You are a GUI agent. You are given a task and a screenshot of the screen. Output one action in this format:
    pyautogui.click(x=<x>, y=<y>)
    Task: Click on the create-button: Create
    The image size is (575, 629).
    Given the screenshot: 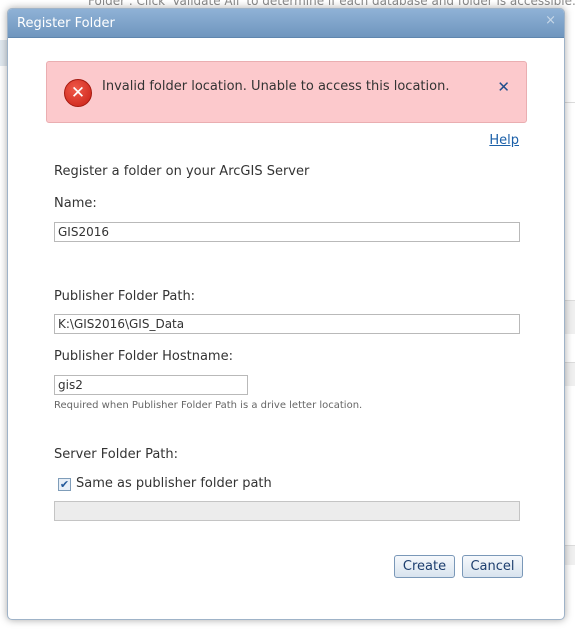 What is the action you would take?
    pyautogui.click(x=424, y=566)
    